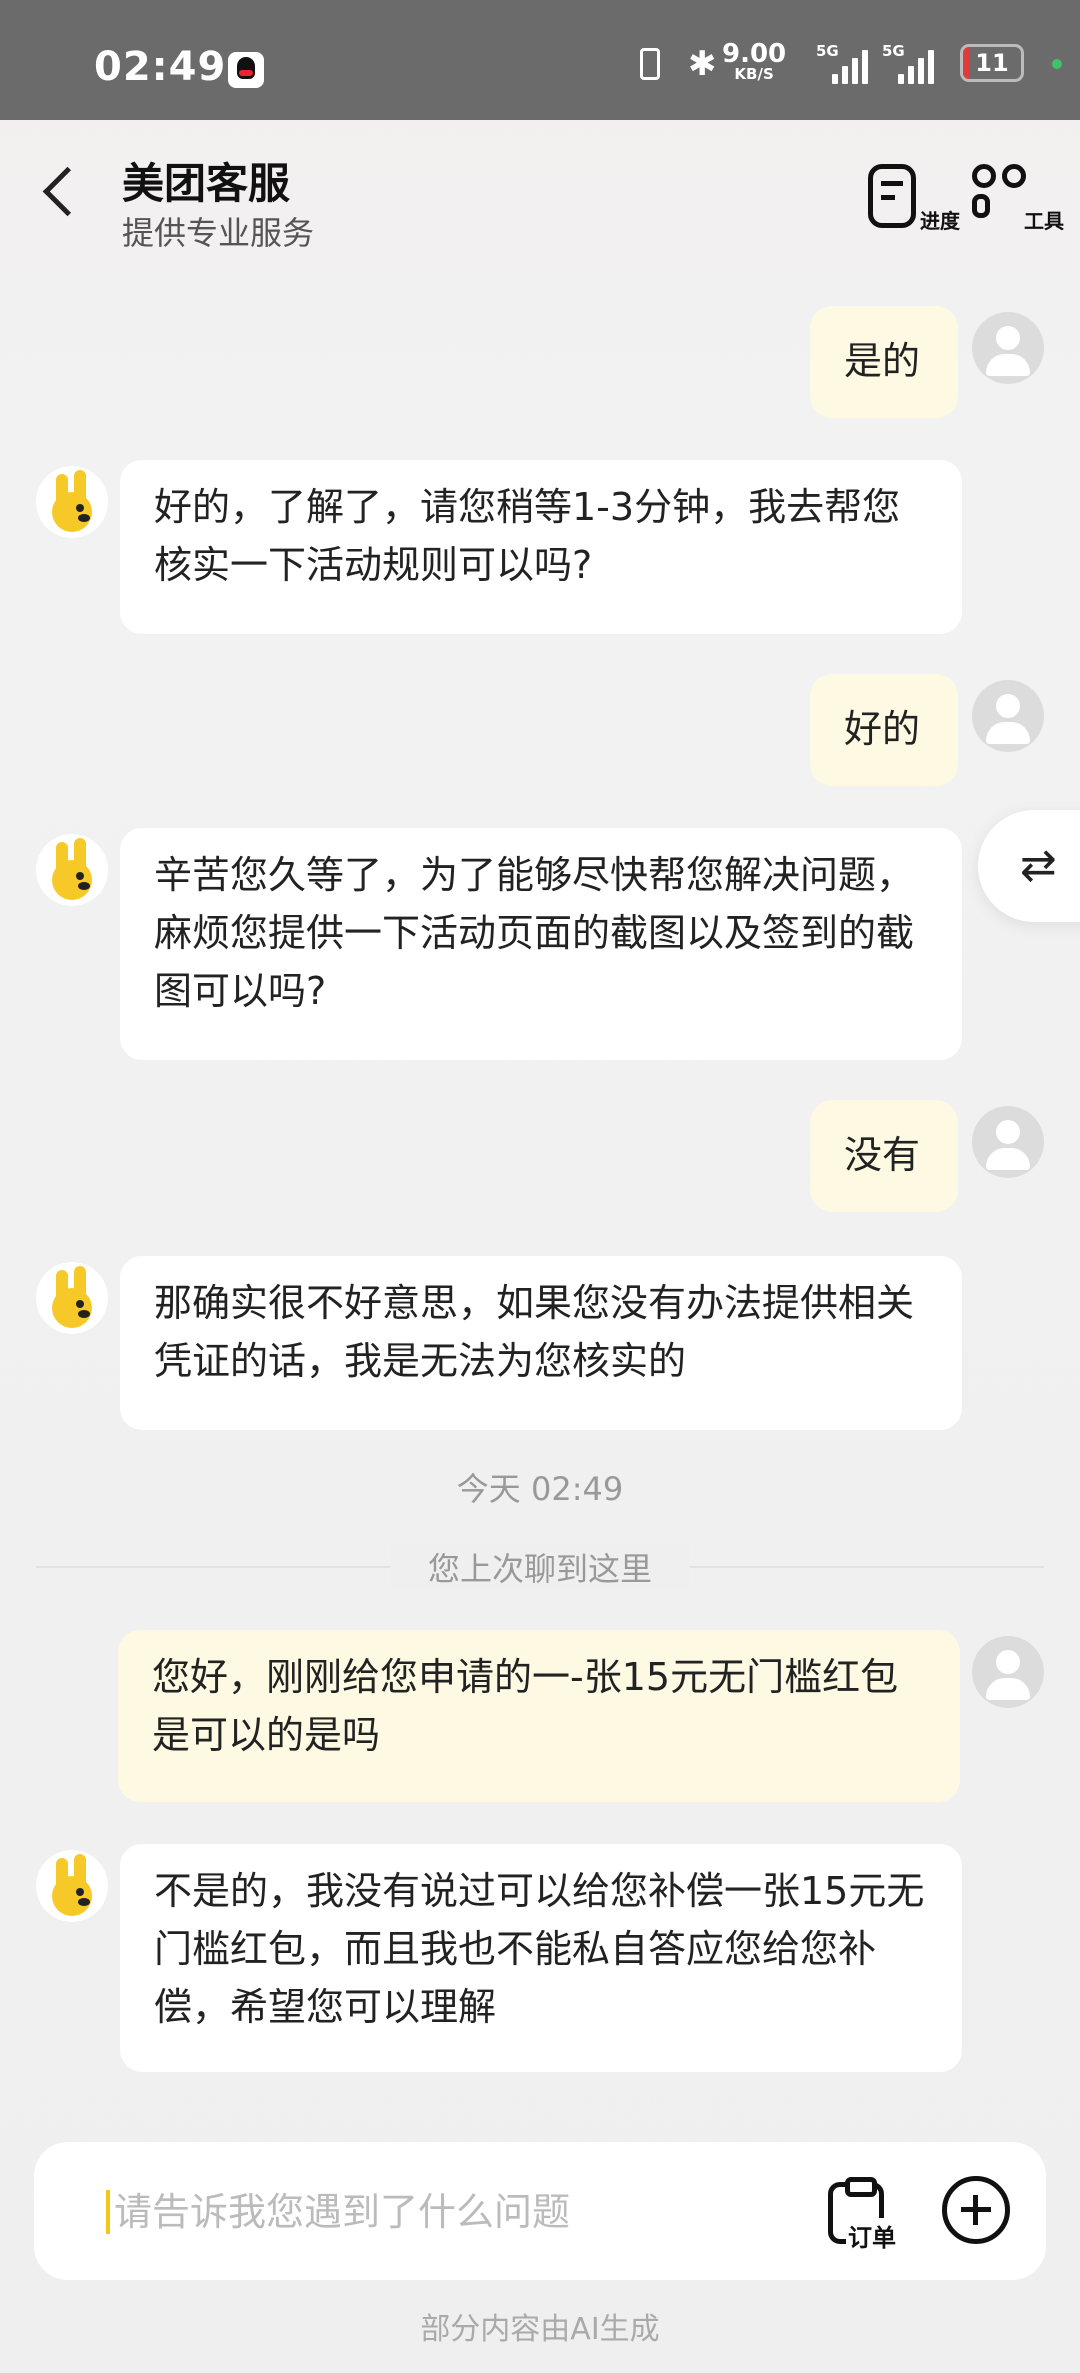 Image resolution: width=1080 pixels, height=2373 pixels. I want to click on network-speed: 9.00 KB/S, so click(754, 61).